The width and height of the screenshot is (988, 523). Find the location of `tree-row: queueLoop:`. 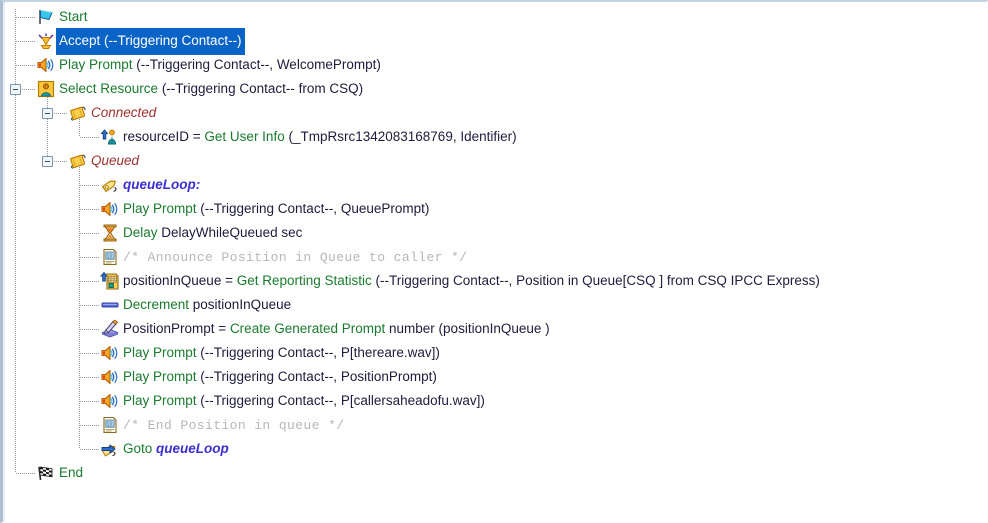

tree-row: queueLoop: is located at coordinates (495, 185).